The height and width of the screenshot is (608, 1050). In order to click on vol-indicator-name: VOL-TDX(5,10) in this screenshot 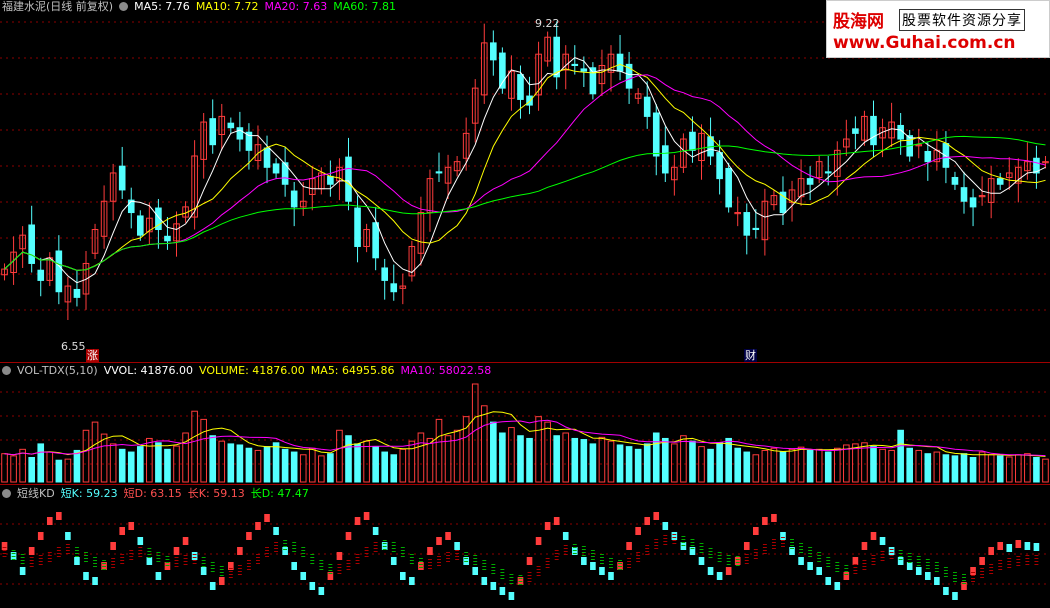, I will do `click(57, 370)`.